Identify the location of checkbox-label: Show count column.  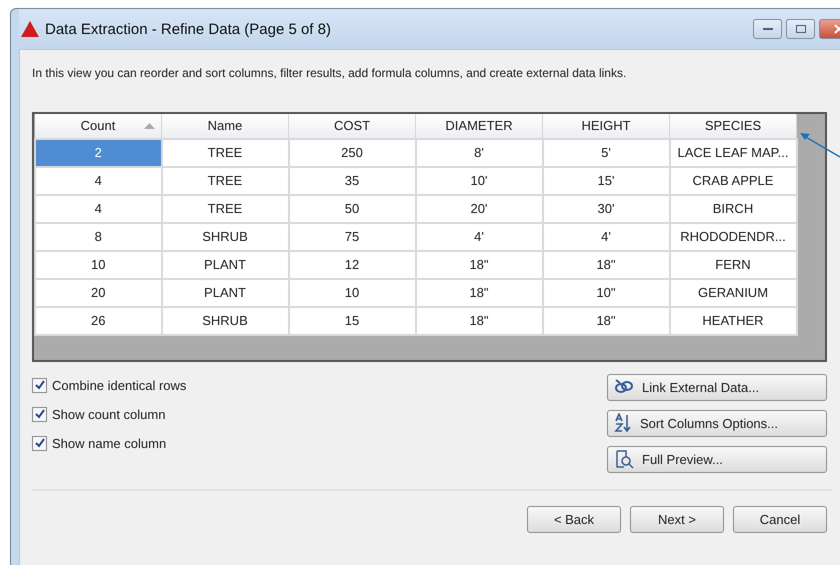
(109, 414).